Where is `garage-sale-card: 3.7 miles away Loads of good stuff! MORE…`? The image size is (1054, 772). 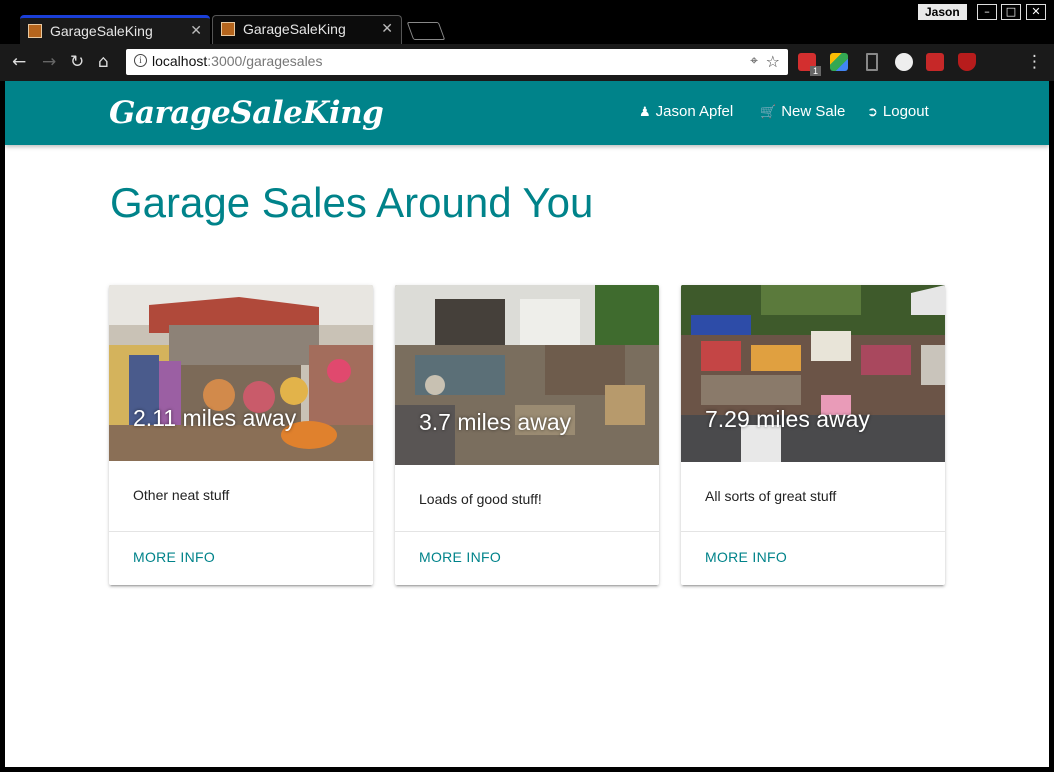 garage-sale-card: 3.7 miles away Loads of good stuff! MORE… is located at coordinates (527, 435).